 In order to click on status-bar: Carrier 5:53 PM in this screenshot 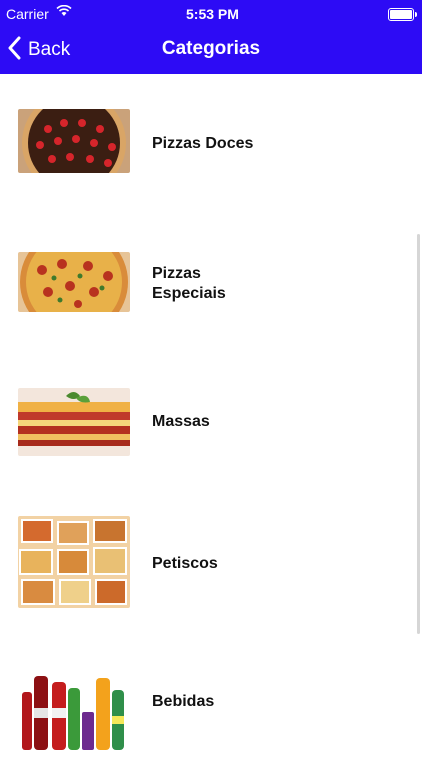, I will do `click(211, 14)`.